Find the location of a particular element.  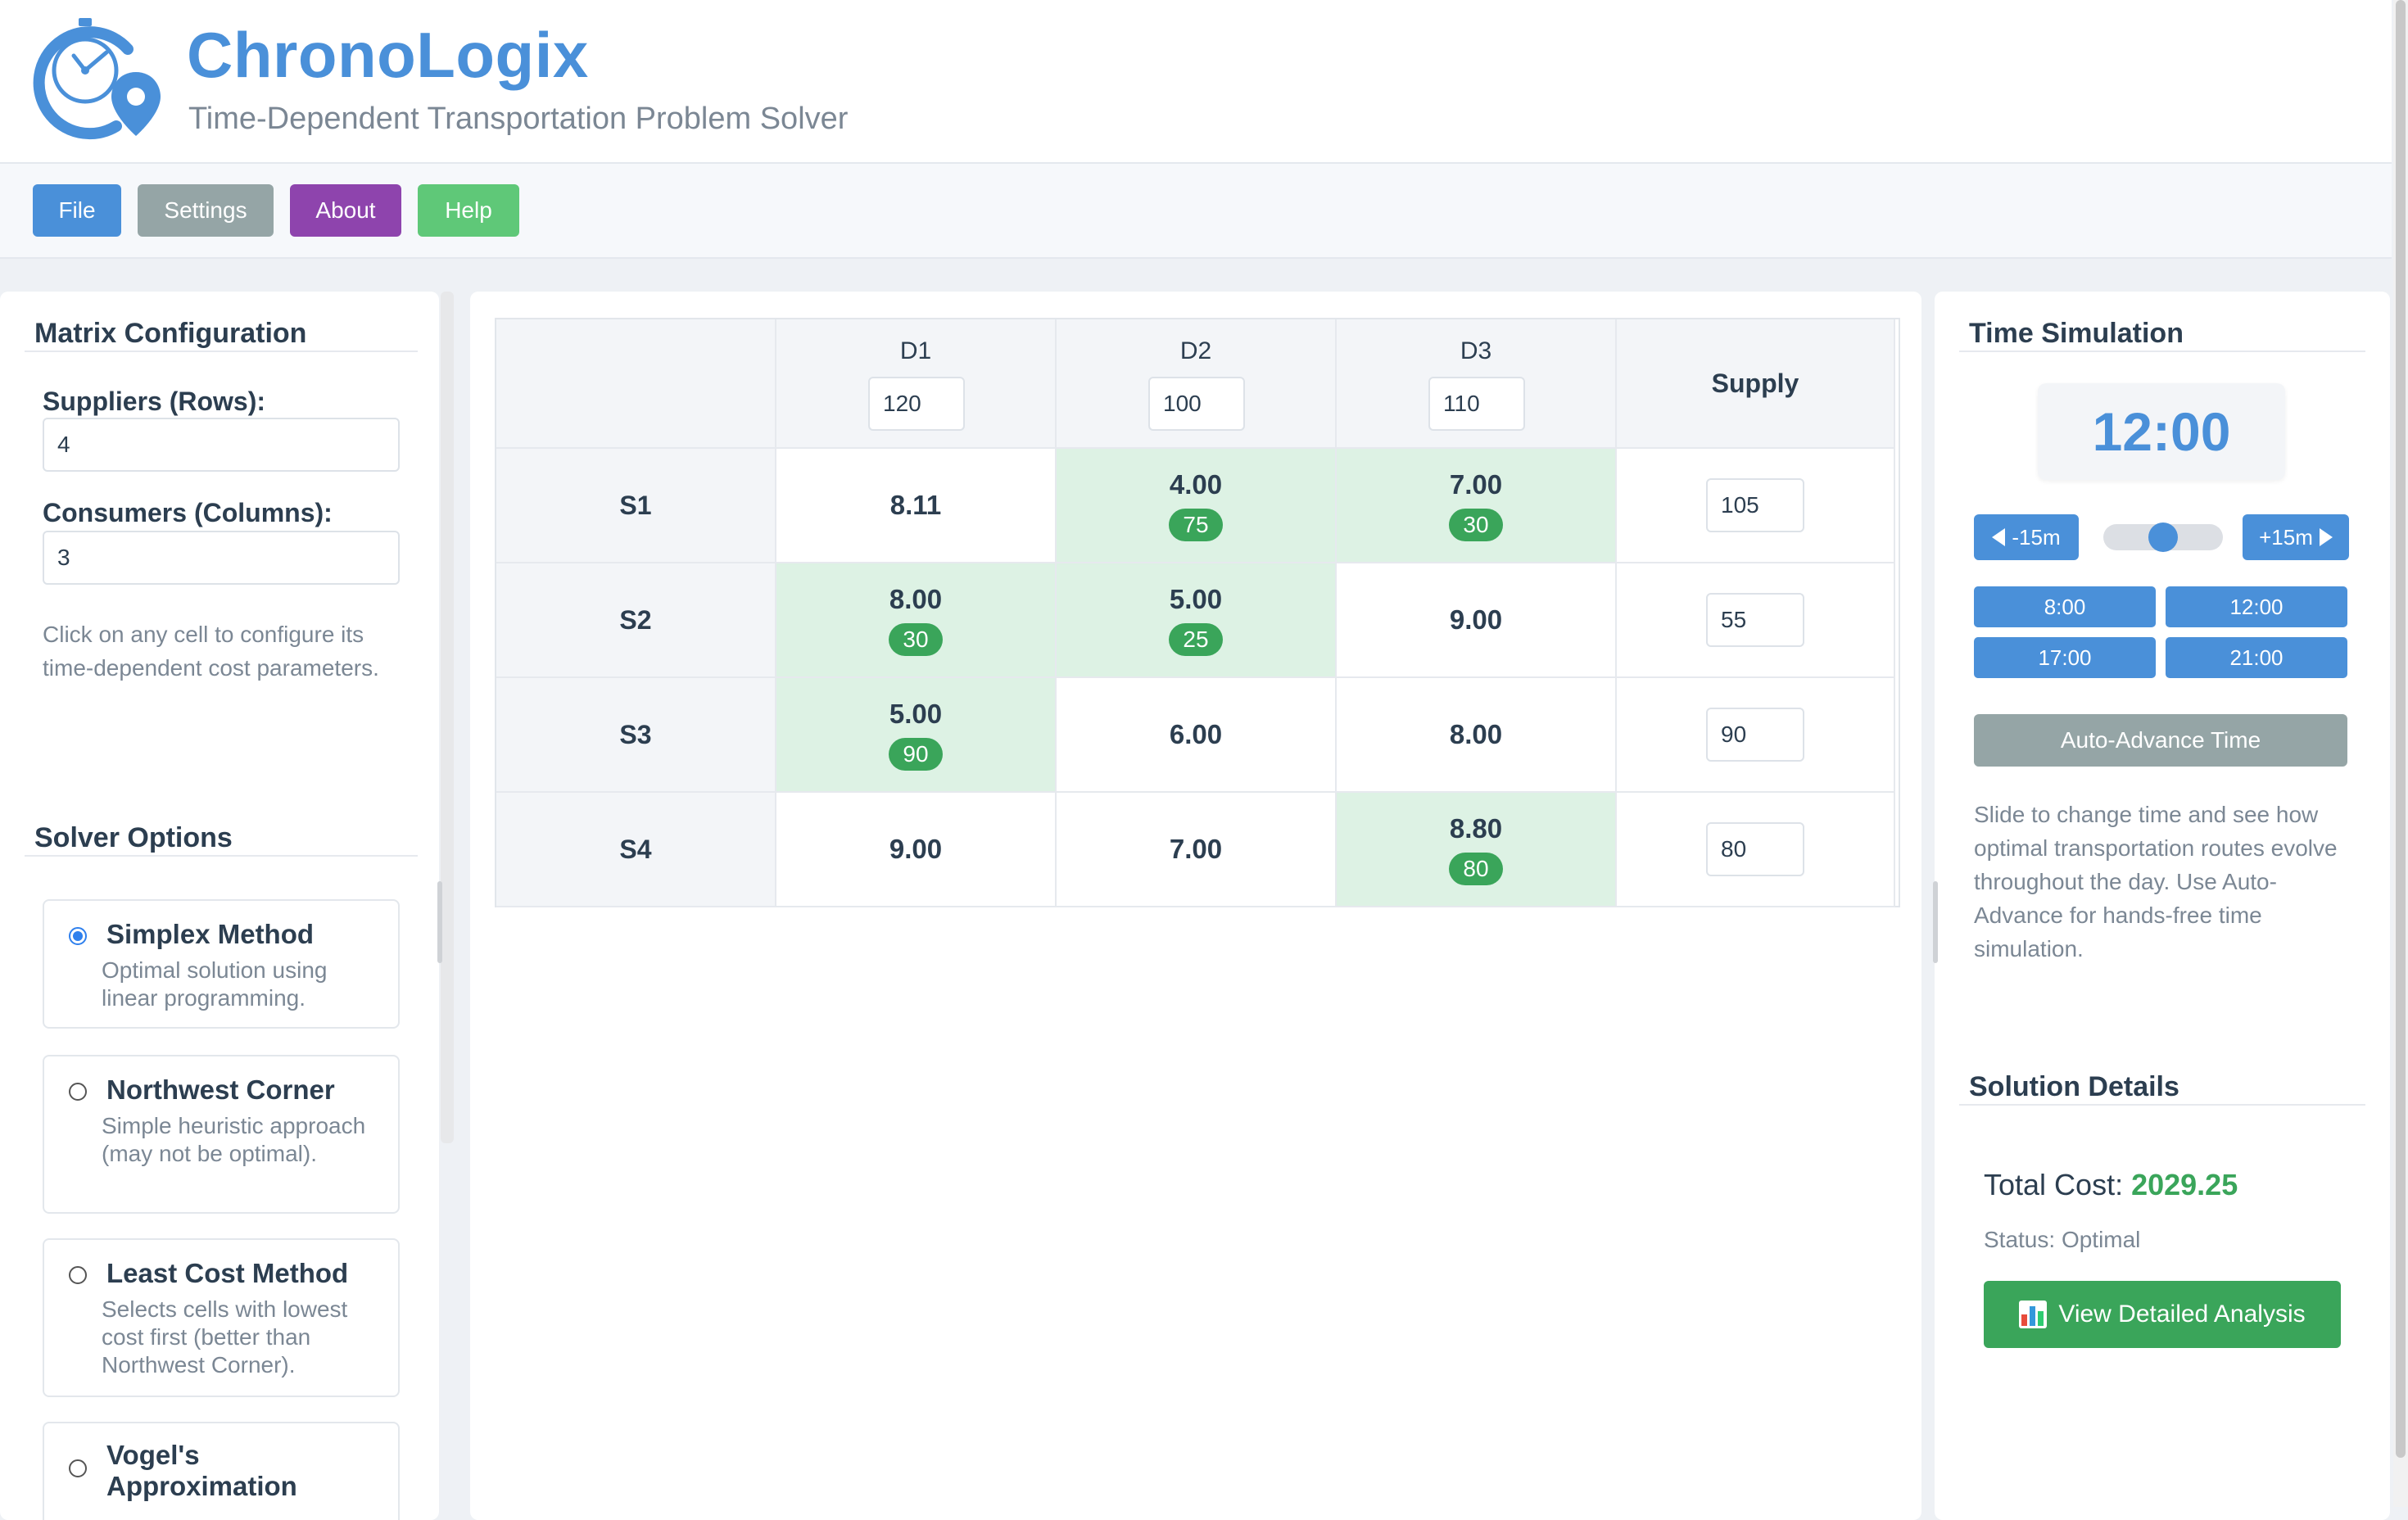

cost-cell: 5.00 90 is located at coordinates (916, 735).